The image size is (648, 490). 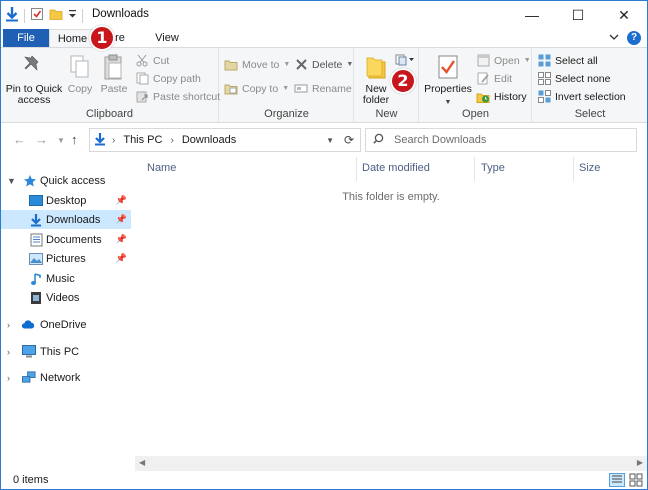 I want to click on select-all-button: Select all, so click(x=567, y=60).